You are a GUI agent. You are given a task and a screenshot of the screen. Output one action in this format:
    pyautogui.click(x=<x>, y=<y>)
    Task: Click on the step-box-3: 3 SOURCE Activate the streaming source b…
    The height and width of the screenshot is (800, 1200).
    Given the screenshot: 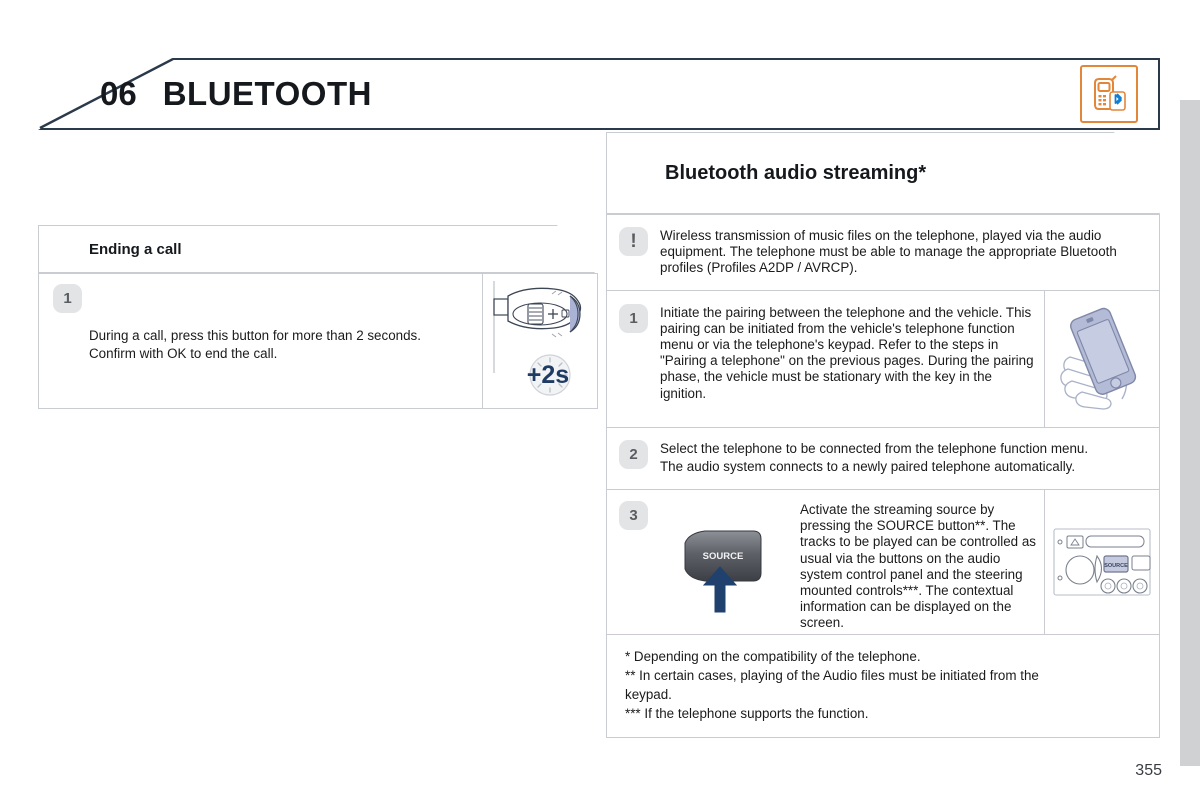 What is the action you would take?
    pyautogui.click(x=883, y=563)
    